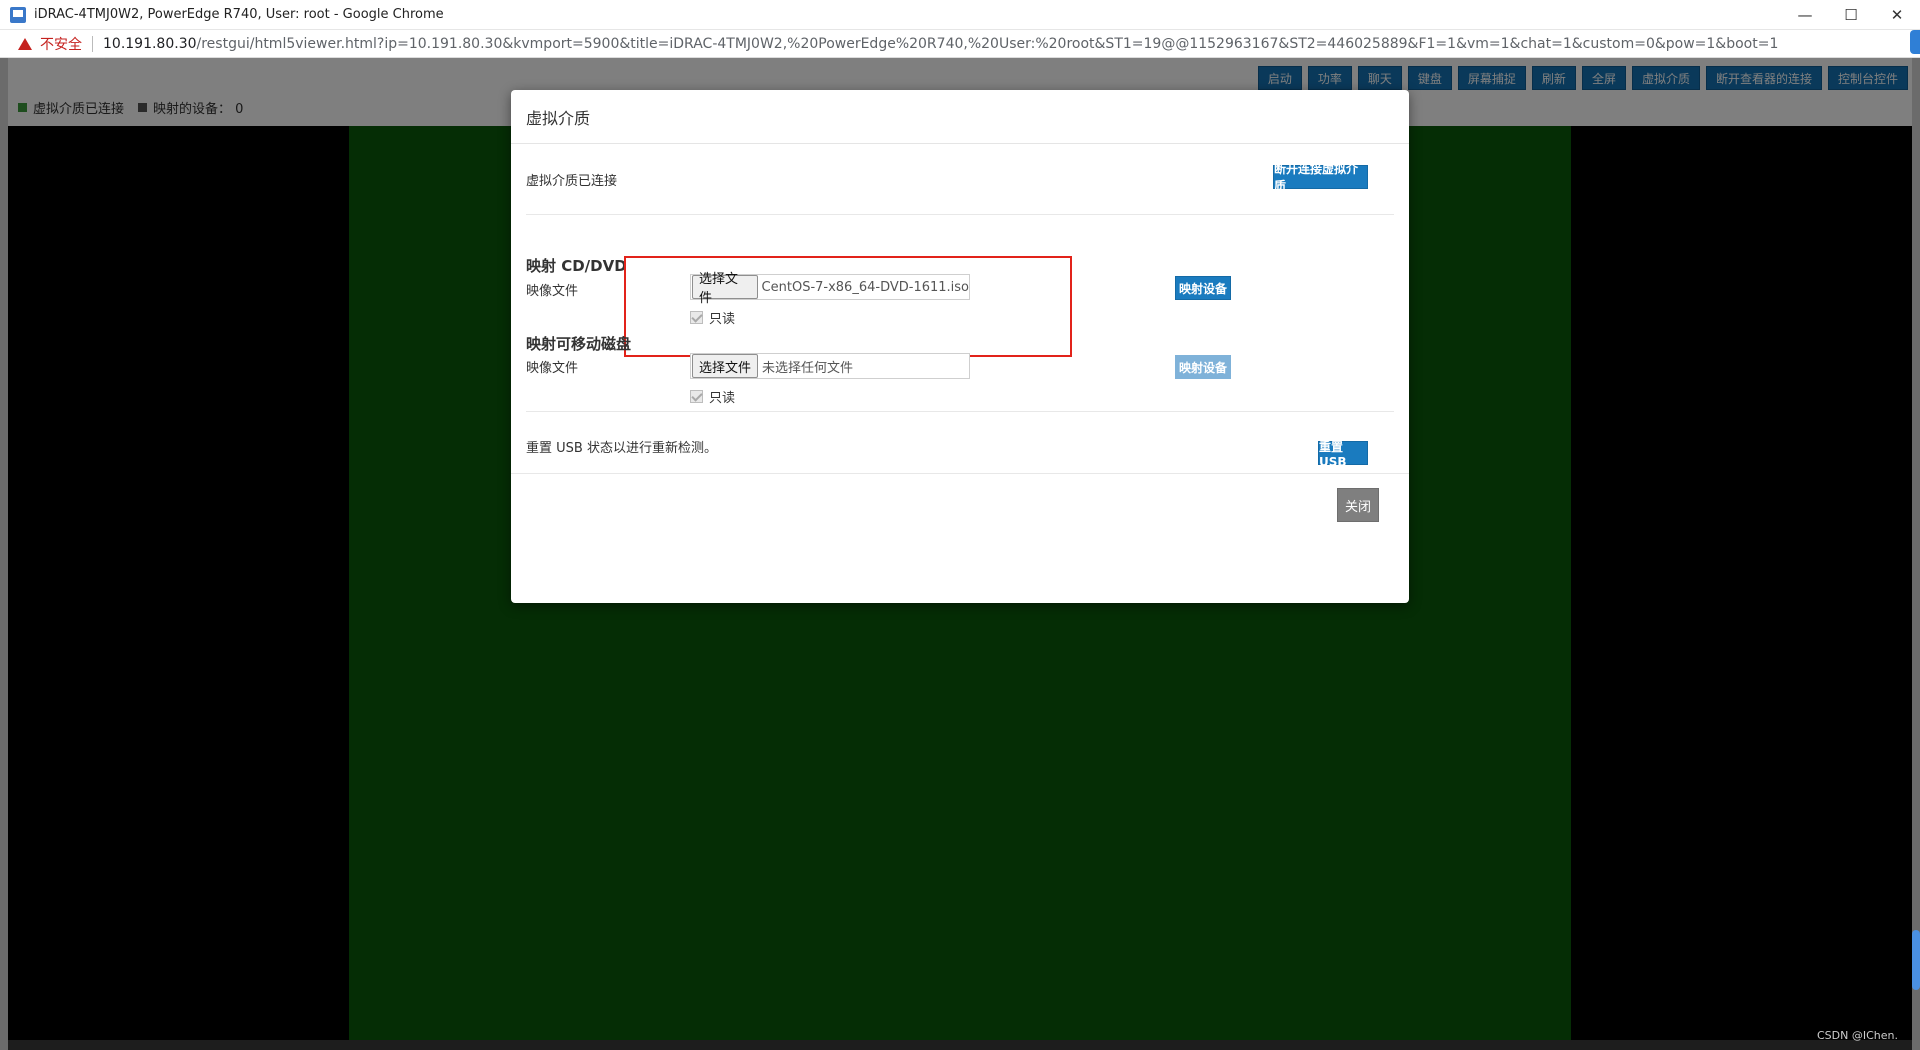 This screenshot has height=1050, width=1920. What do you see at coordinates (960, 473) in the screenshot?
I see `footer-divider` at bounding box center [960, 473].